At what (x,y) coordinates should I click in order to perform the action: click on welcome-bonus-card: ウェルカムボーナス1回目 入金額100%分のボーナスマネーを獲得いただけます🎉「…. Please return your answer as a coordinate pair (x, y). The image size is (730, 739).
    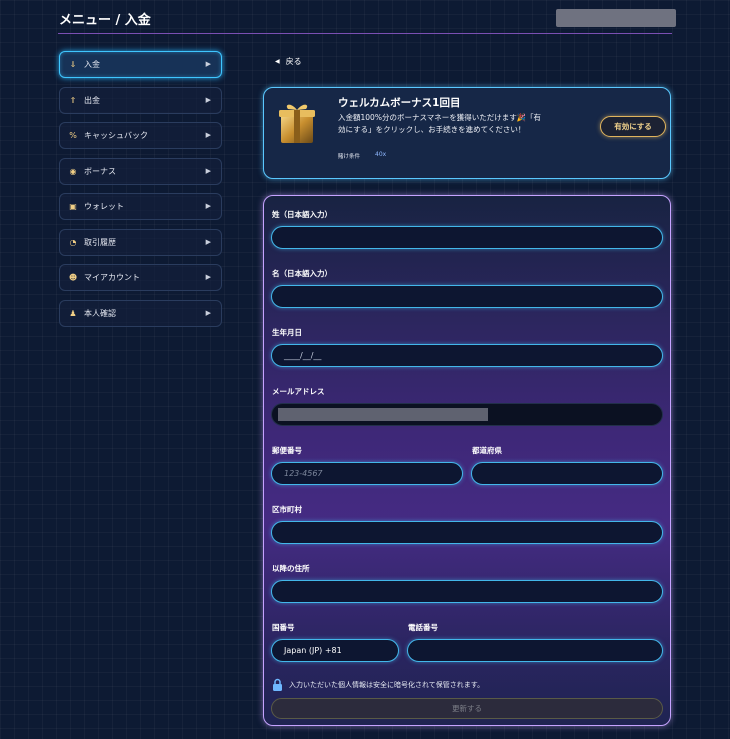
    Looking at the image, I should click on (467, 133).